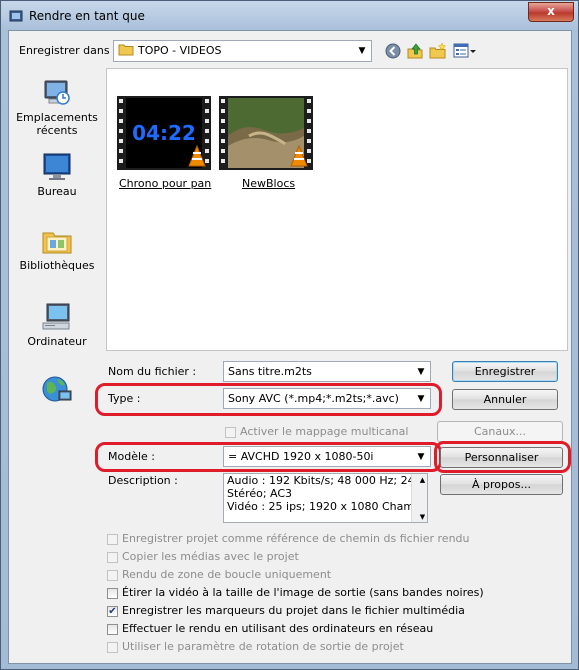 This screenshot has width=579, height=670. Describe the element at coordinates (260, 493) in the screenshot. I see `description-line: Stéréo; AC3` at that location.